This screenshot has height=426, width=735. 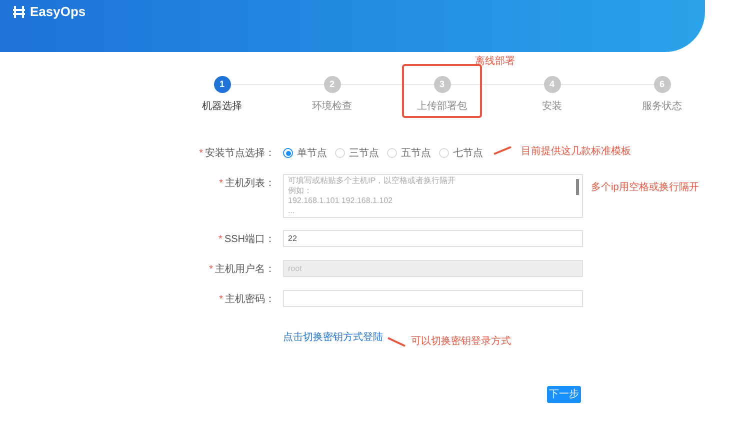 What do you see at coordinates (461, 341) in the screenshot?
I see `annotation-text: 可以切换密钥登录方式` at bounding box center [461, 341].